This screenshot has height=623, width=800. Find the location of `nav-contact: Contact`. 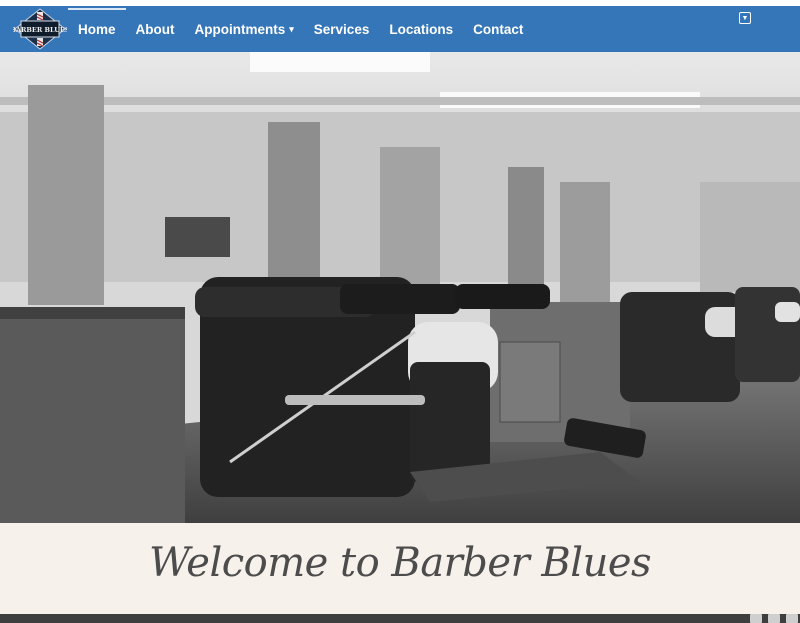

nav-contact: Contact is located at coordinates (498, 29).